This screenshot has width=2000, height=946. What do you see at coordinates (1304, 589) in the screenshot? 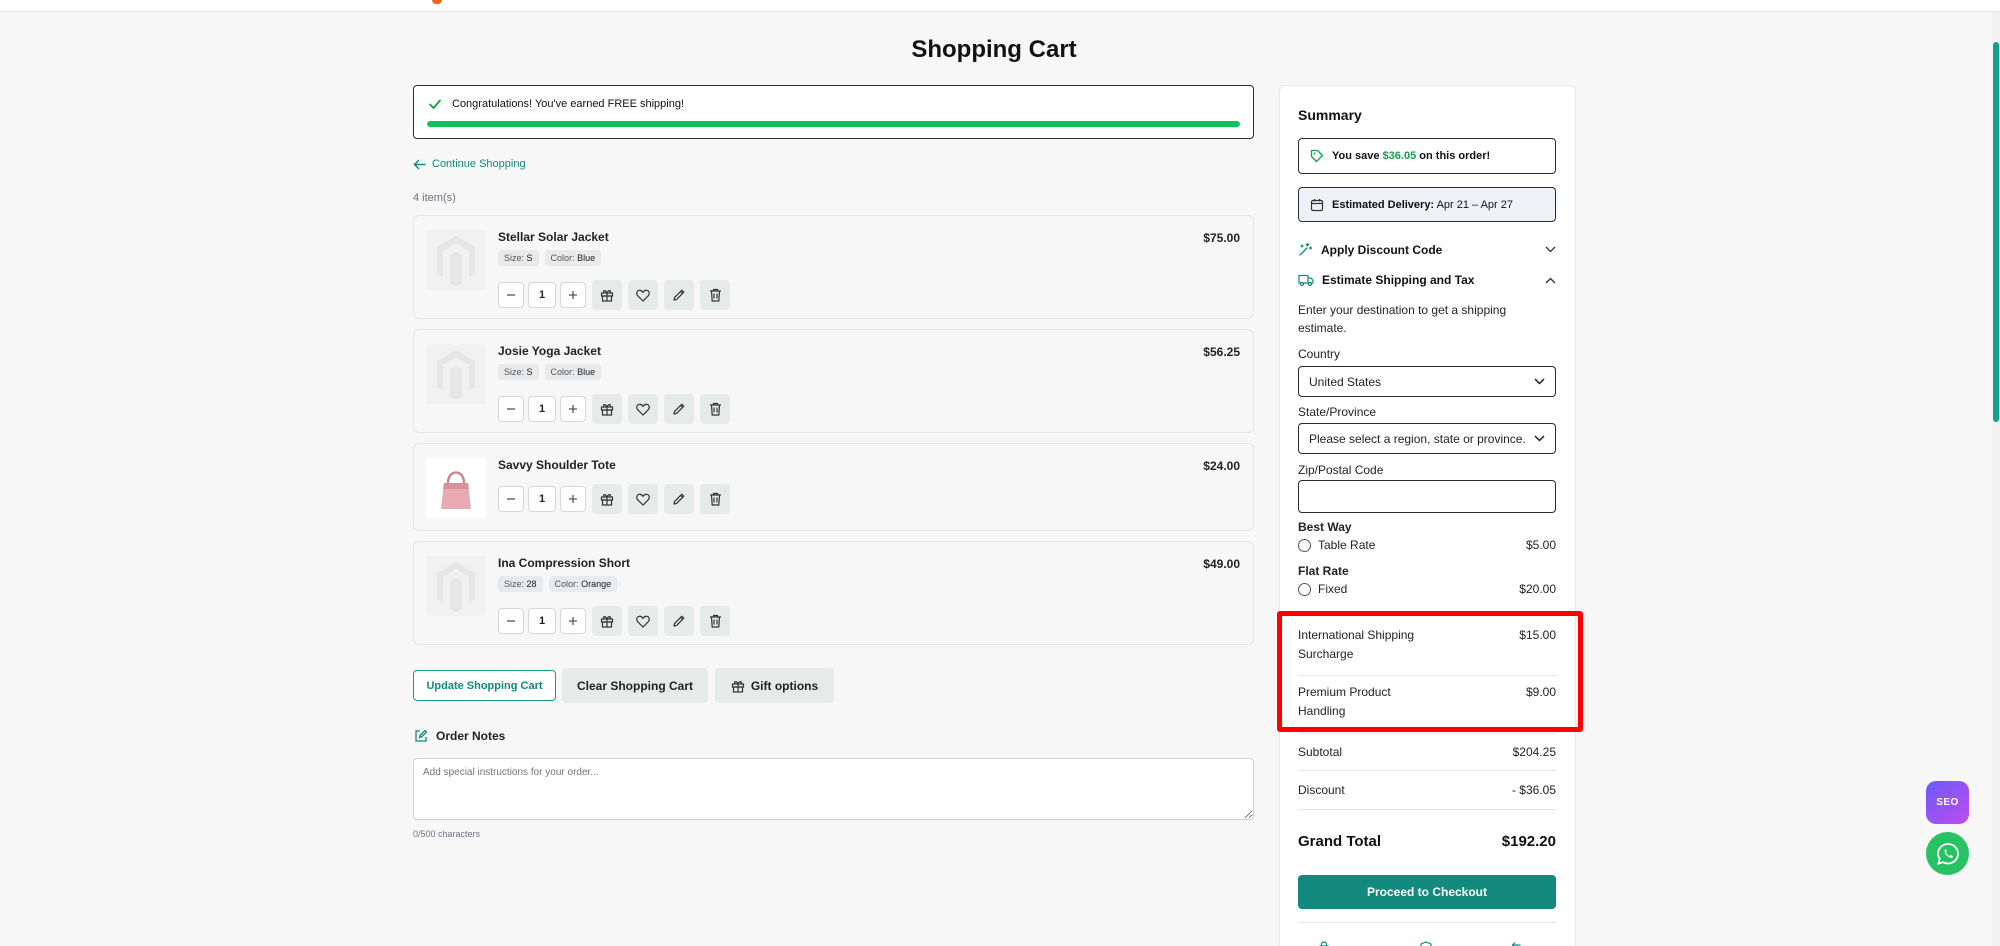
I see `fixed-rate-radio` at bounding box center [1304, 589].